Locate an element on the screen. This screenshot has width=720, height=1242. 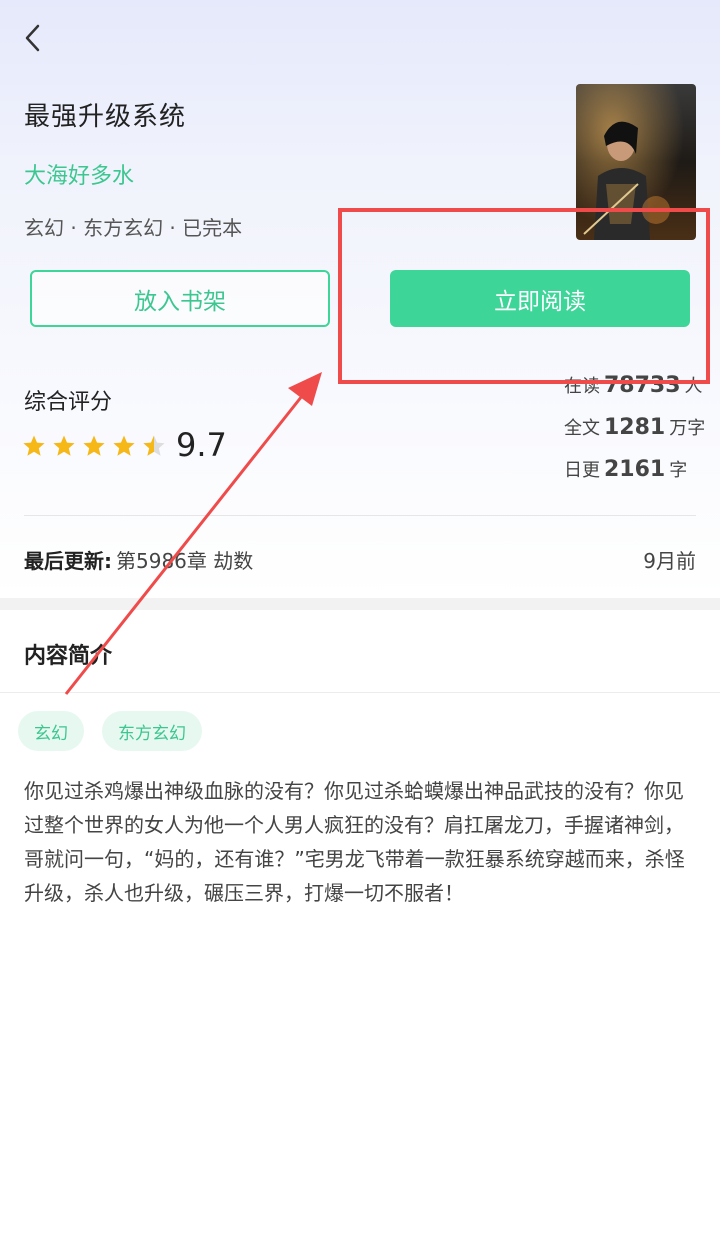
update-time: 9月前 is located at coordinates (669, 561).